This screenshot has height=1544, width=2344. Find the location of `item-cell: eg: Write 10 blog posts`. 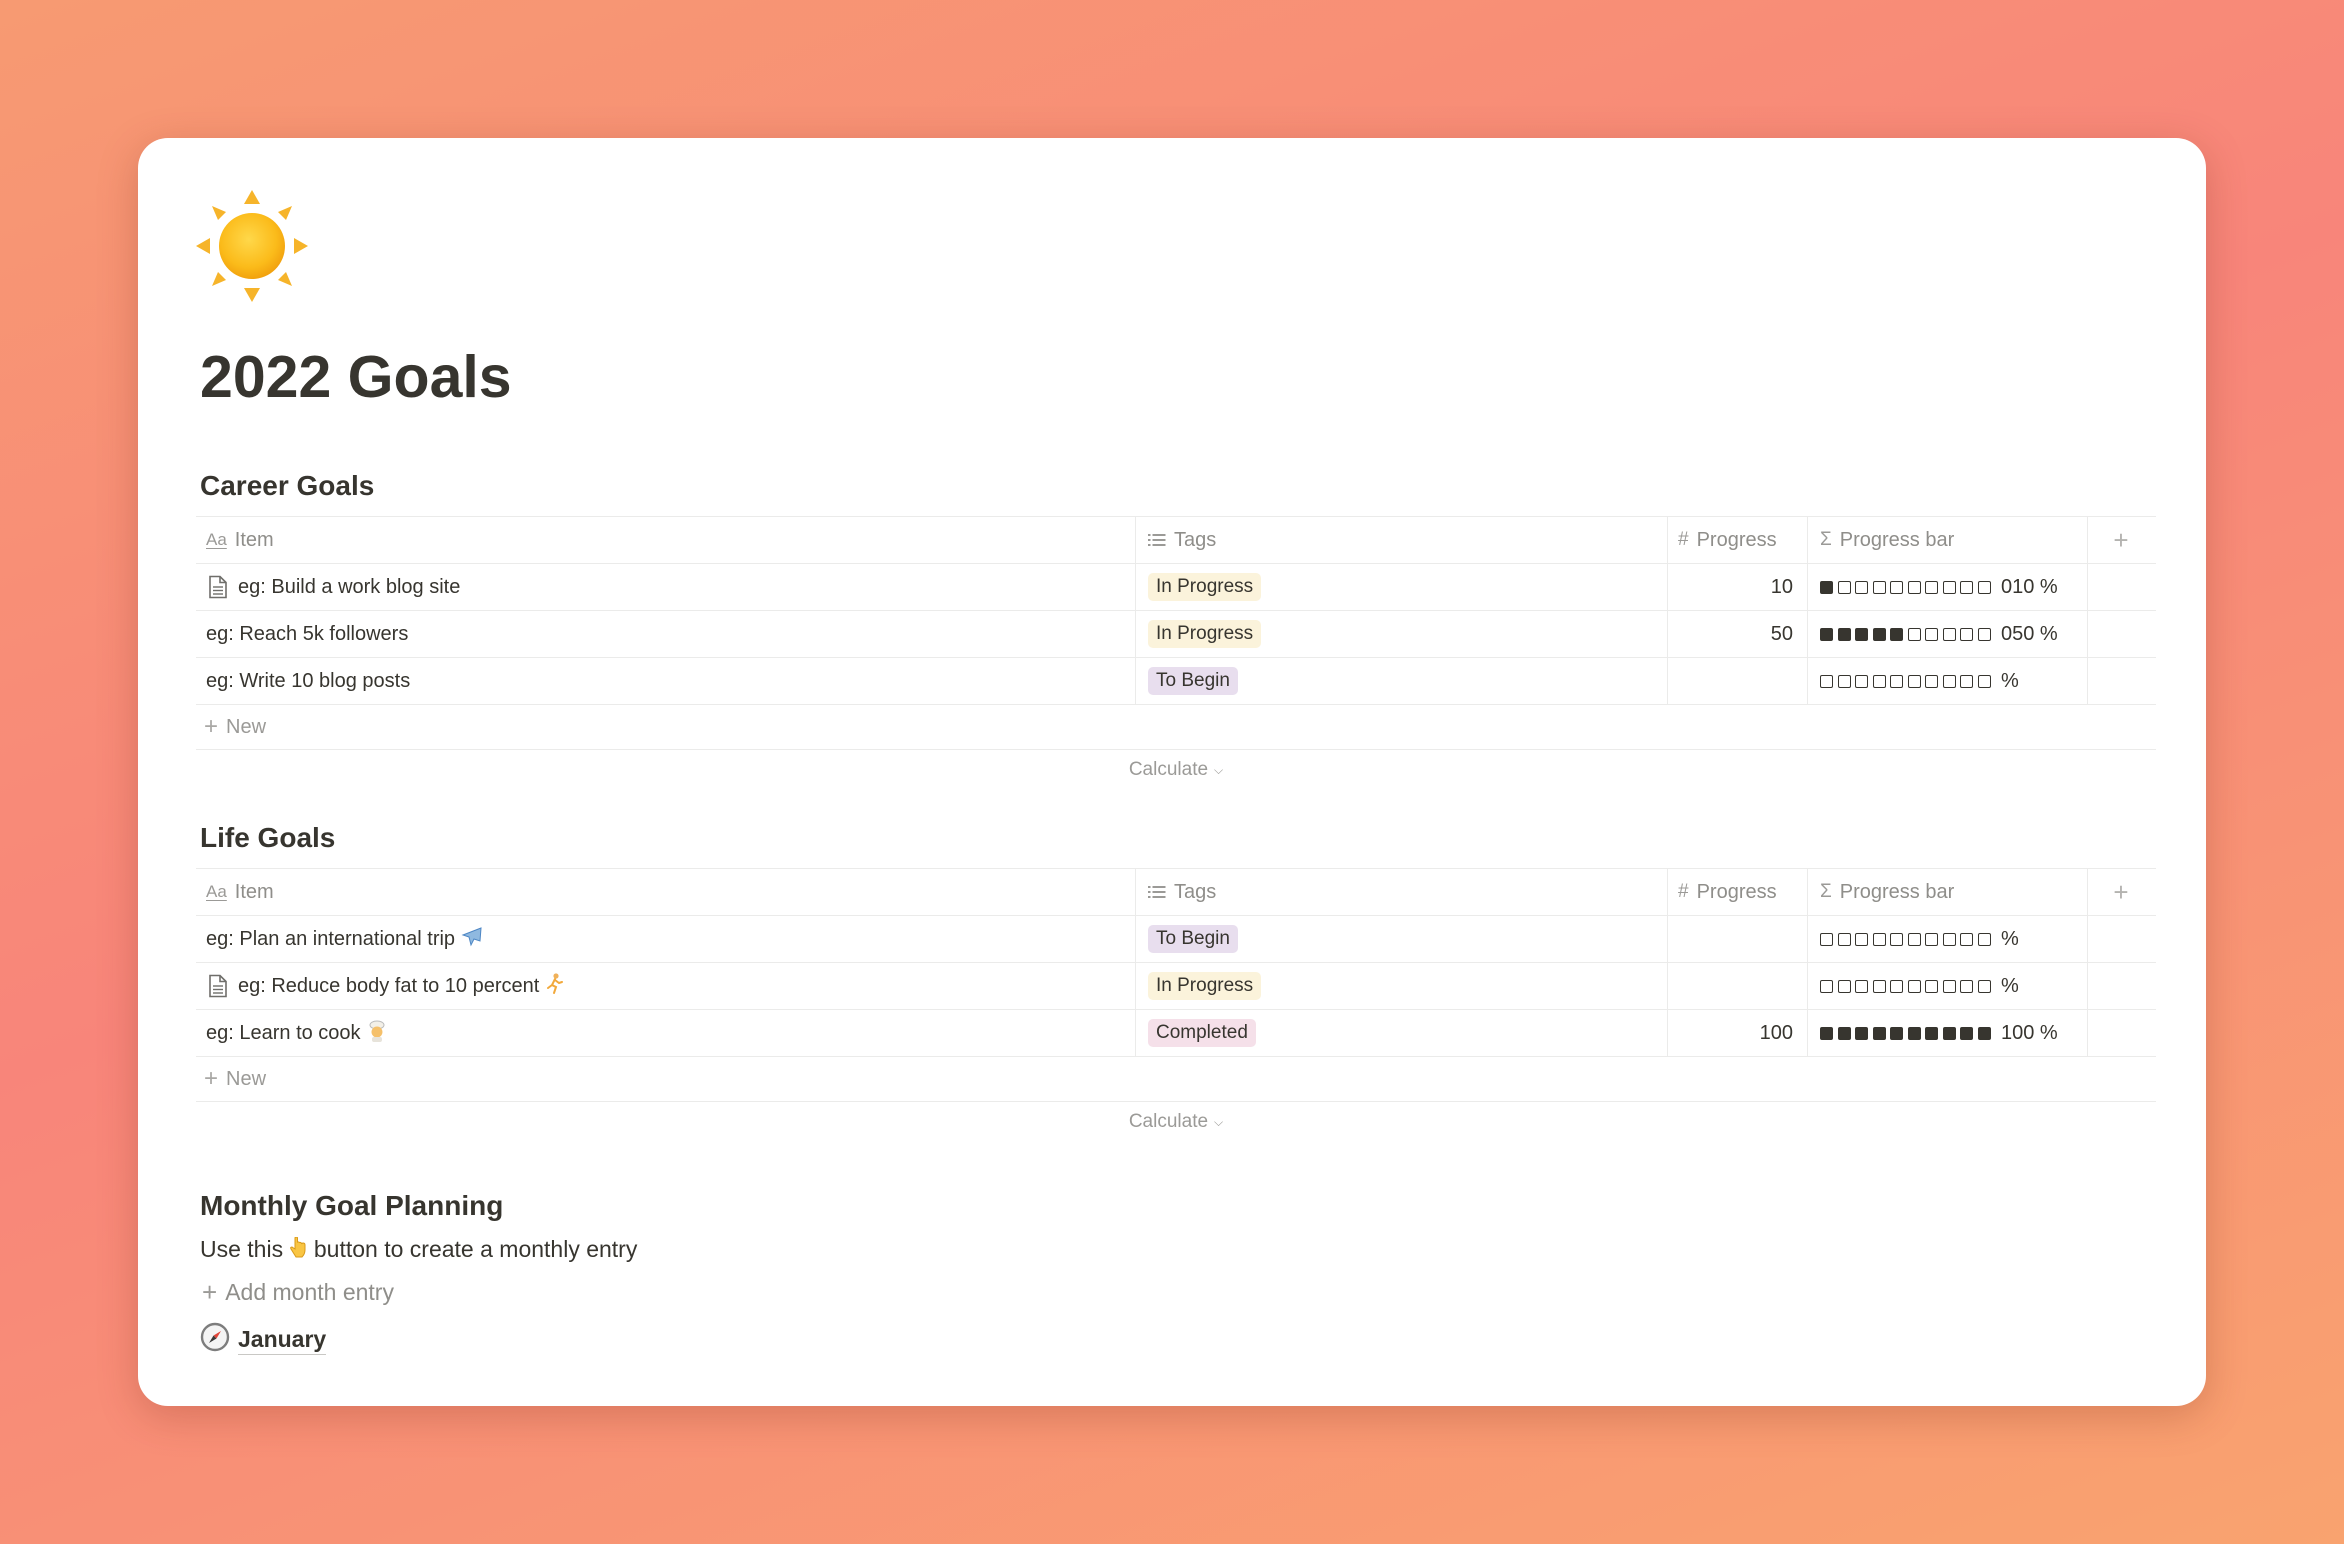

item-cell: eg: Write 10 blog posts is located at coordinates (666, 681).